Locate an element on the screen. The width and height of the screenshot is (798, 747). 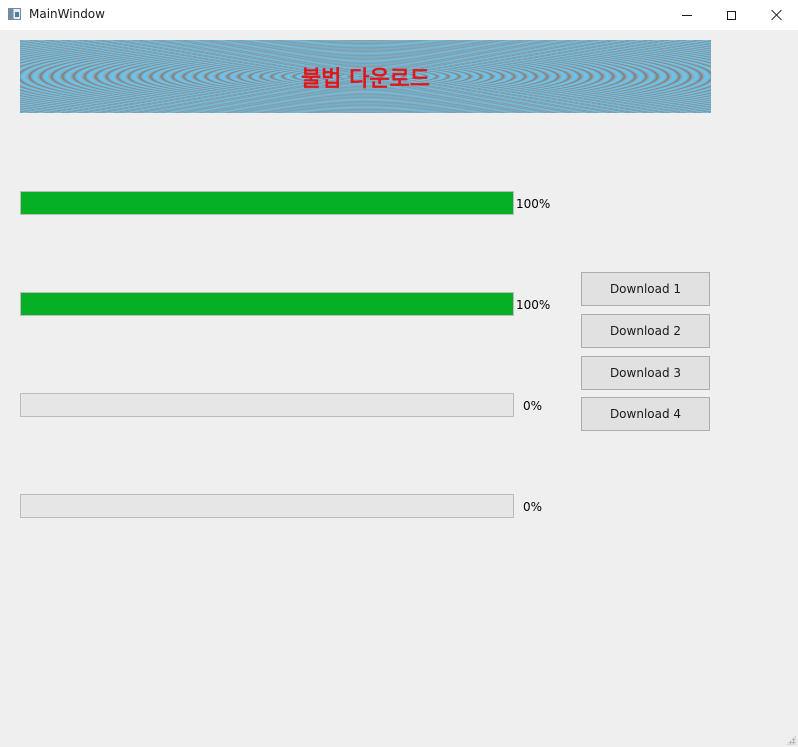
minimize-button is located at coordinates (687, 15).